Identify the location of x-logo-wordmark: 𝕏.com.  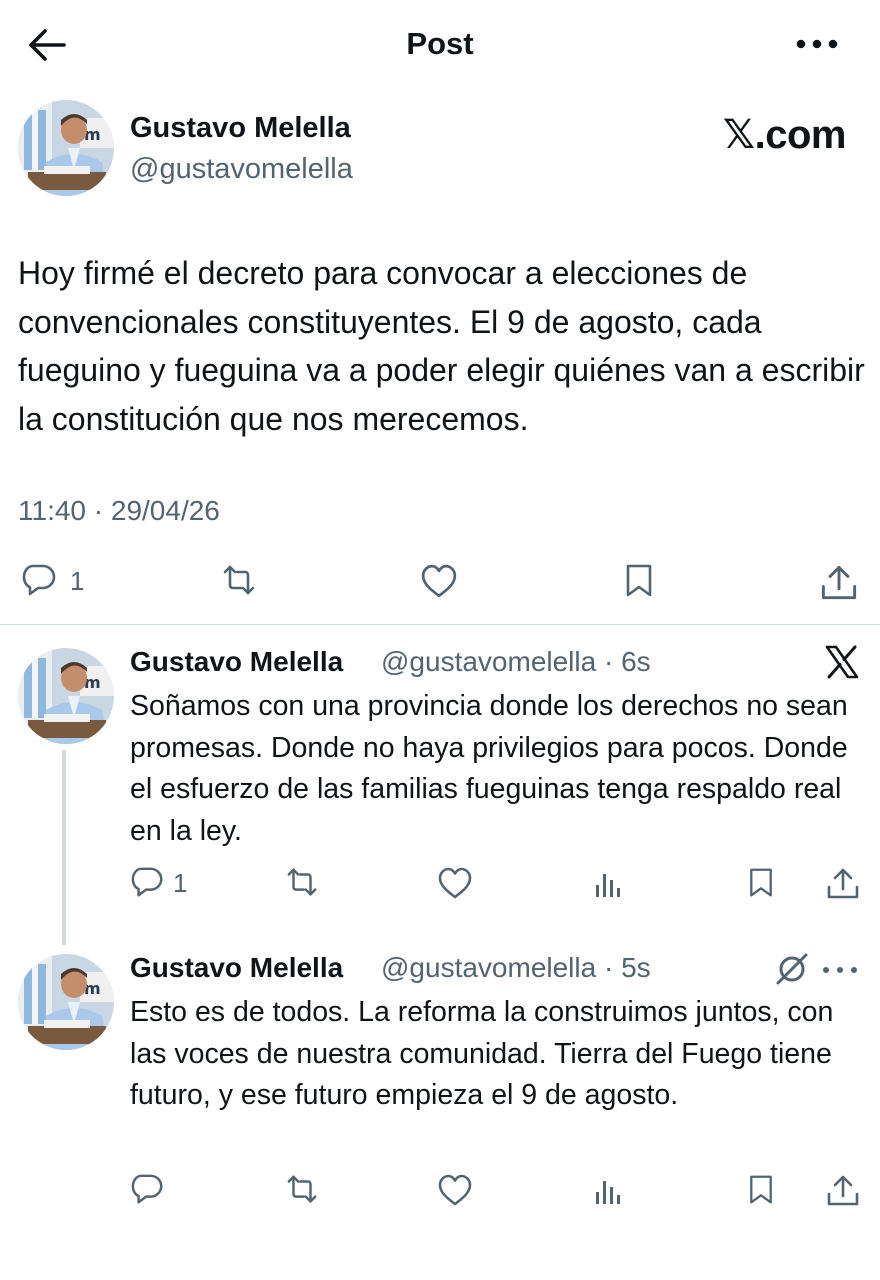
(784, 135).